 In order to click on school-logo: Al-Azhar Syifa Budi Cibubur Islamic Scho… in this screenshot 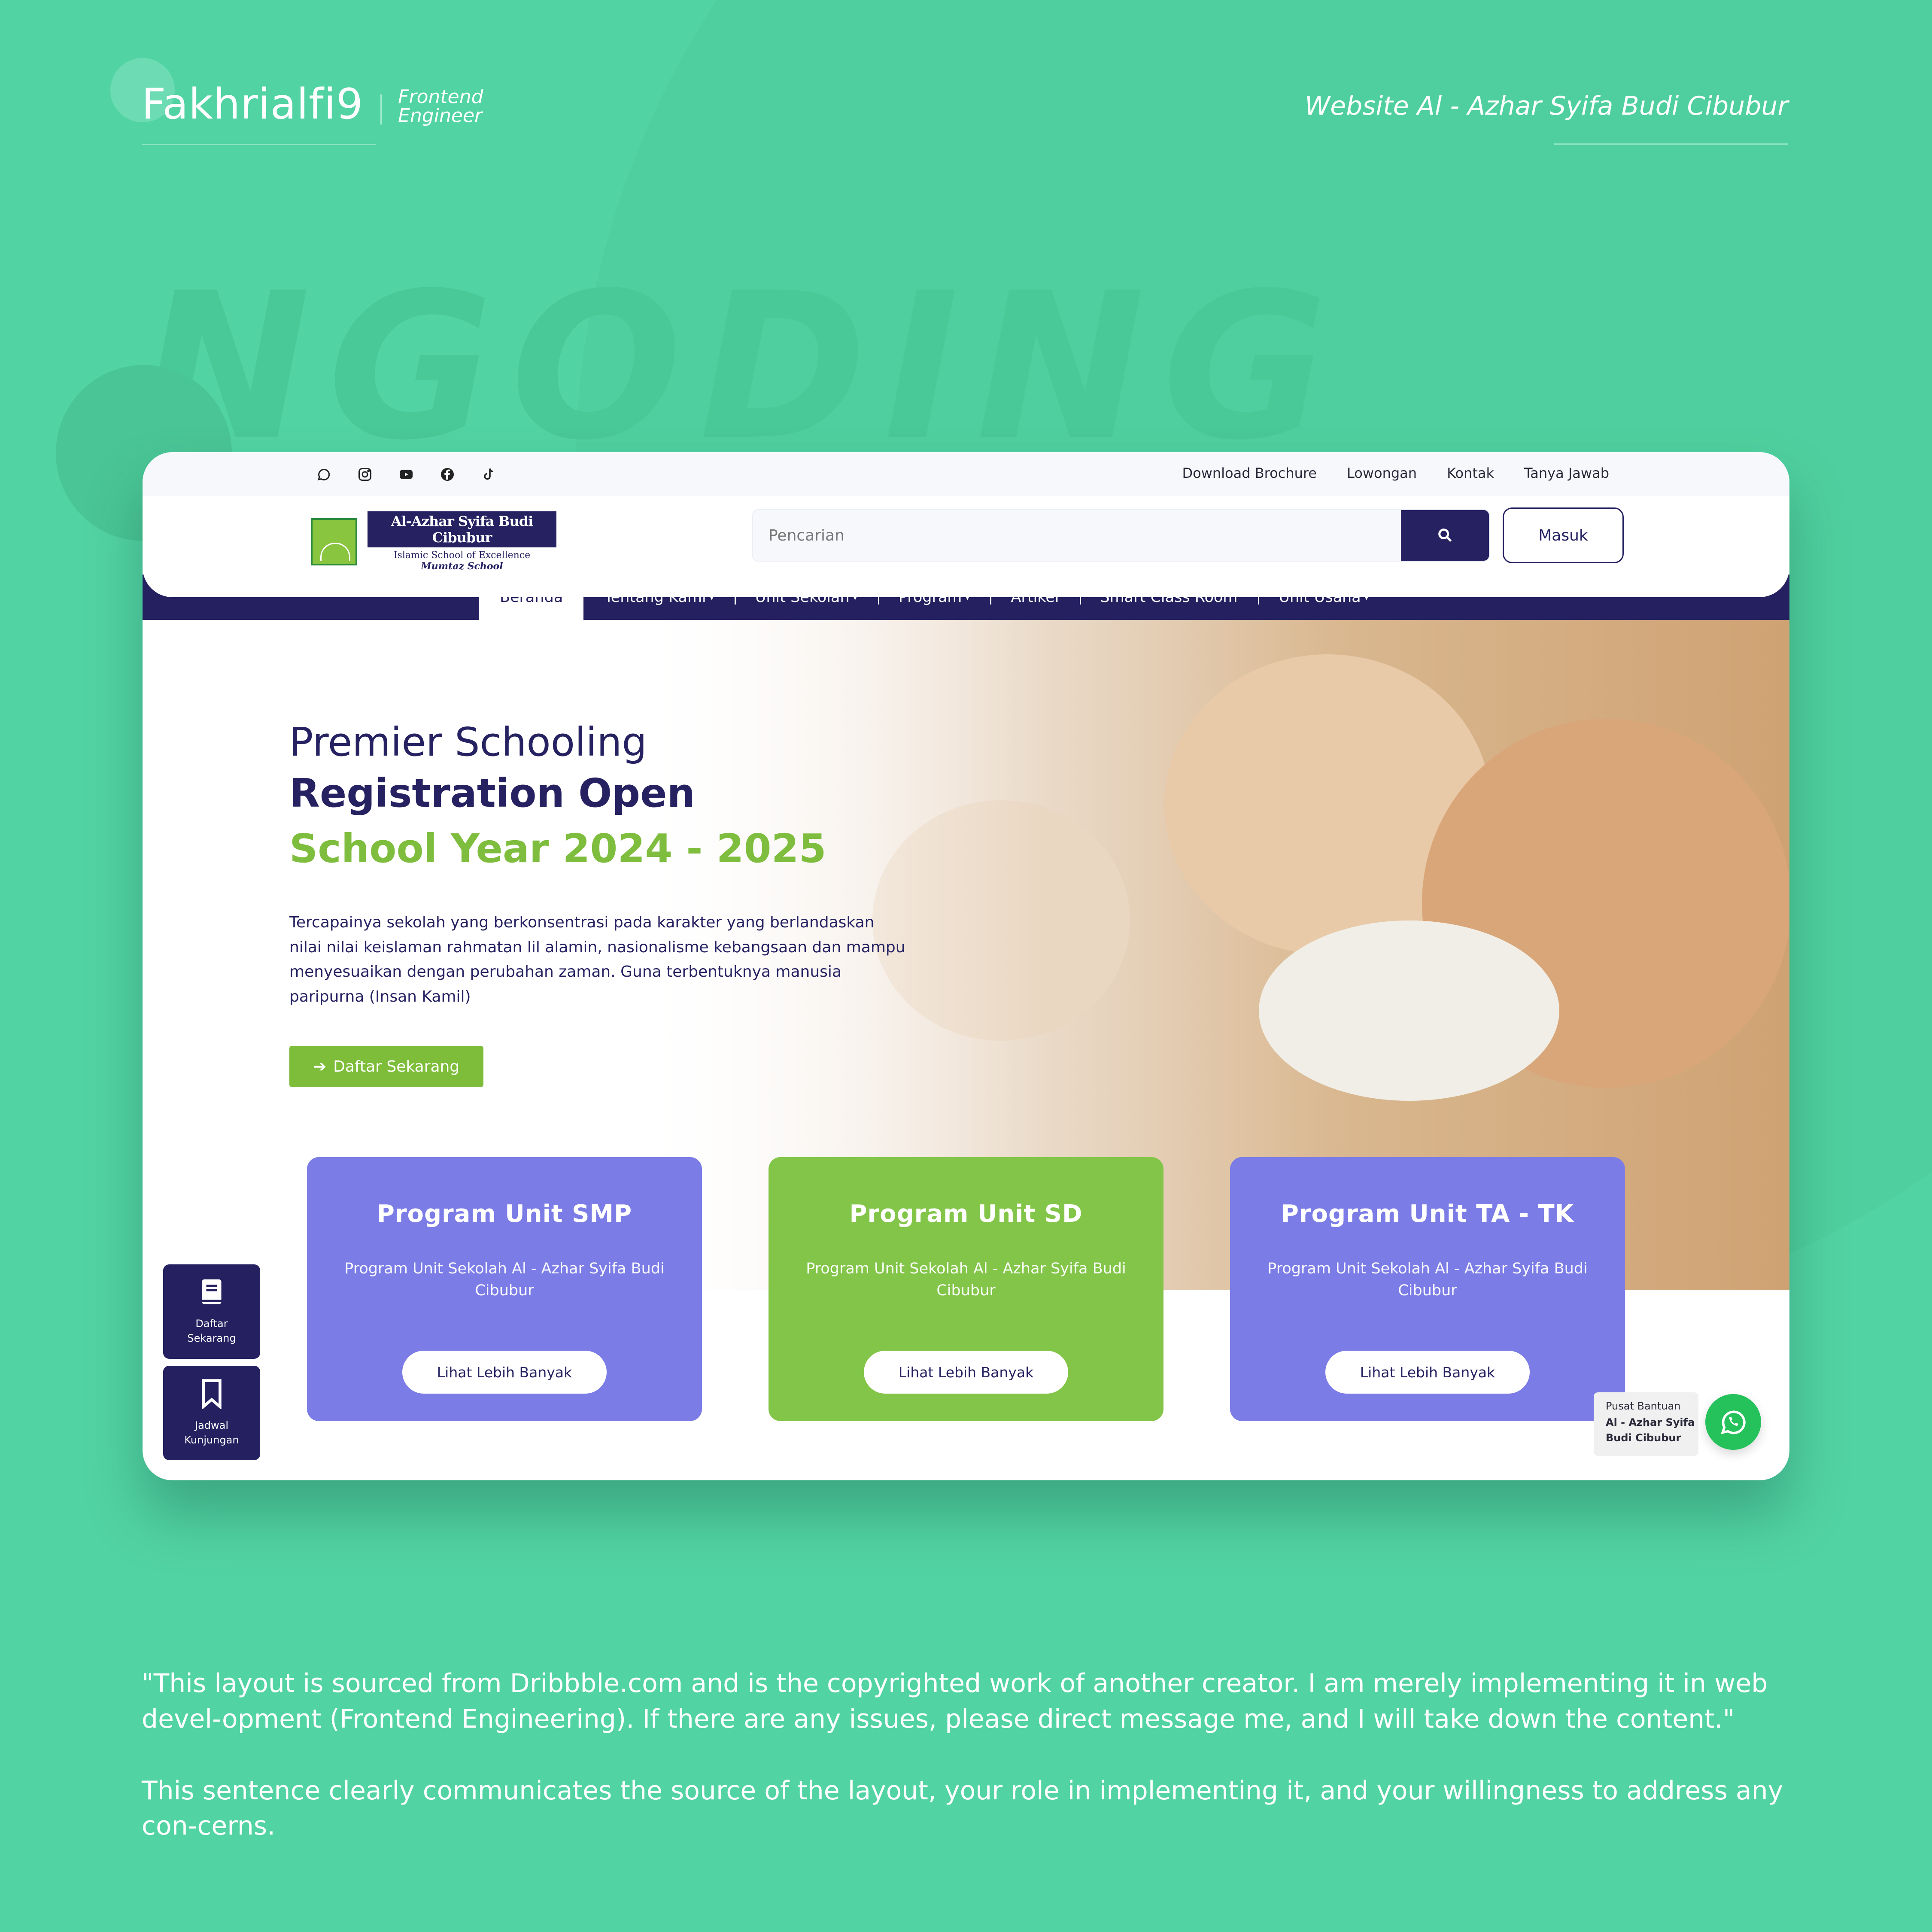, I will do `click(433, 541)`.